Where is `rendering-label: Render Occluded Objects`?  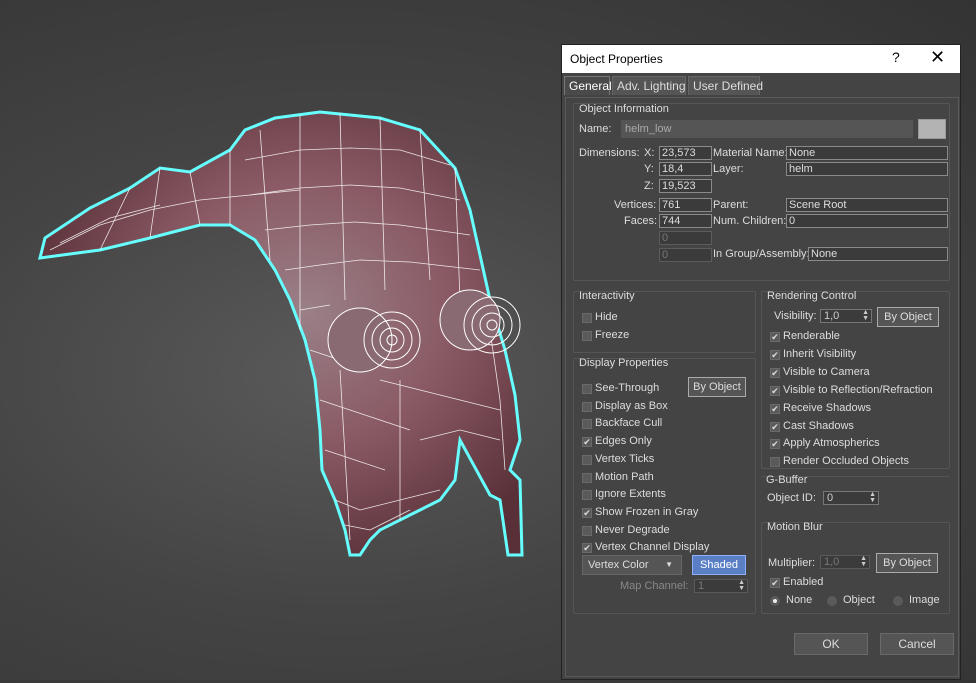 rendering-label: Render Occluded Objects is located at coordinates (846, 461).